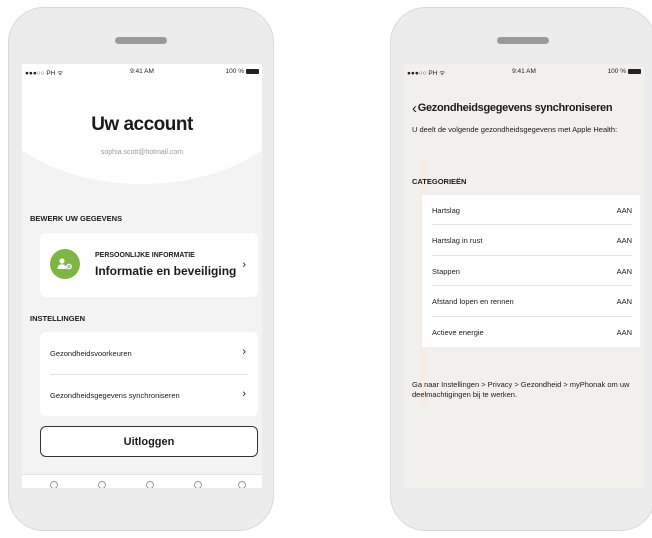 This screenshot has height=538, width=652. I want to click on category-row-walking-running-distance: Afstand lopen en rennen AAN, so click(531, 301).